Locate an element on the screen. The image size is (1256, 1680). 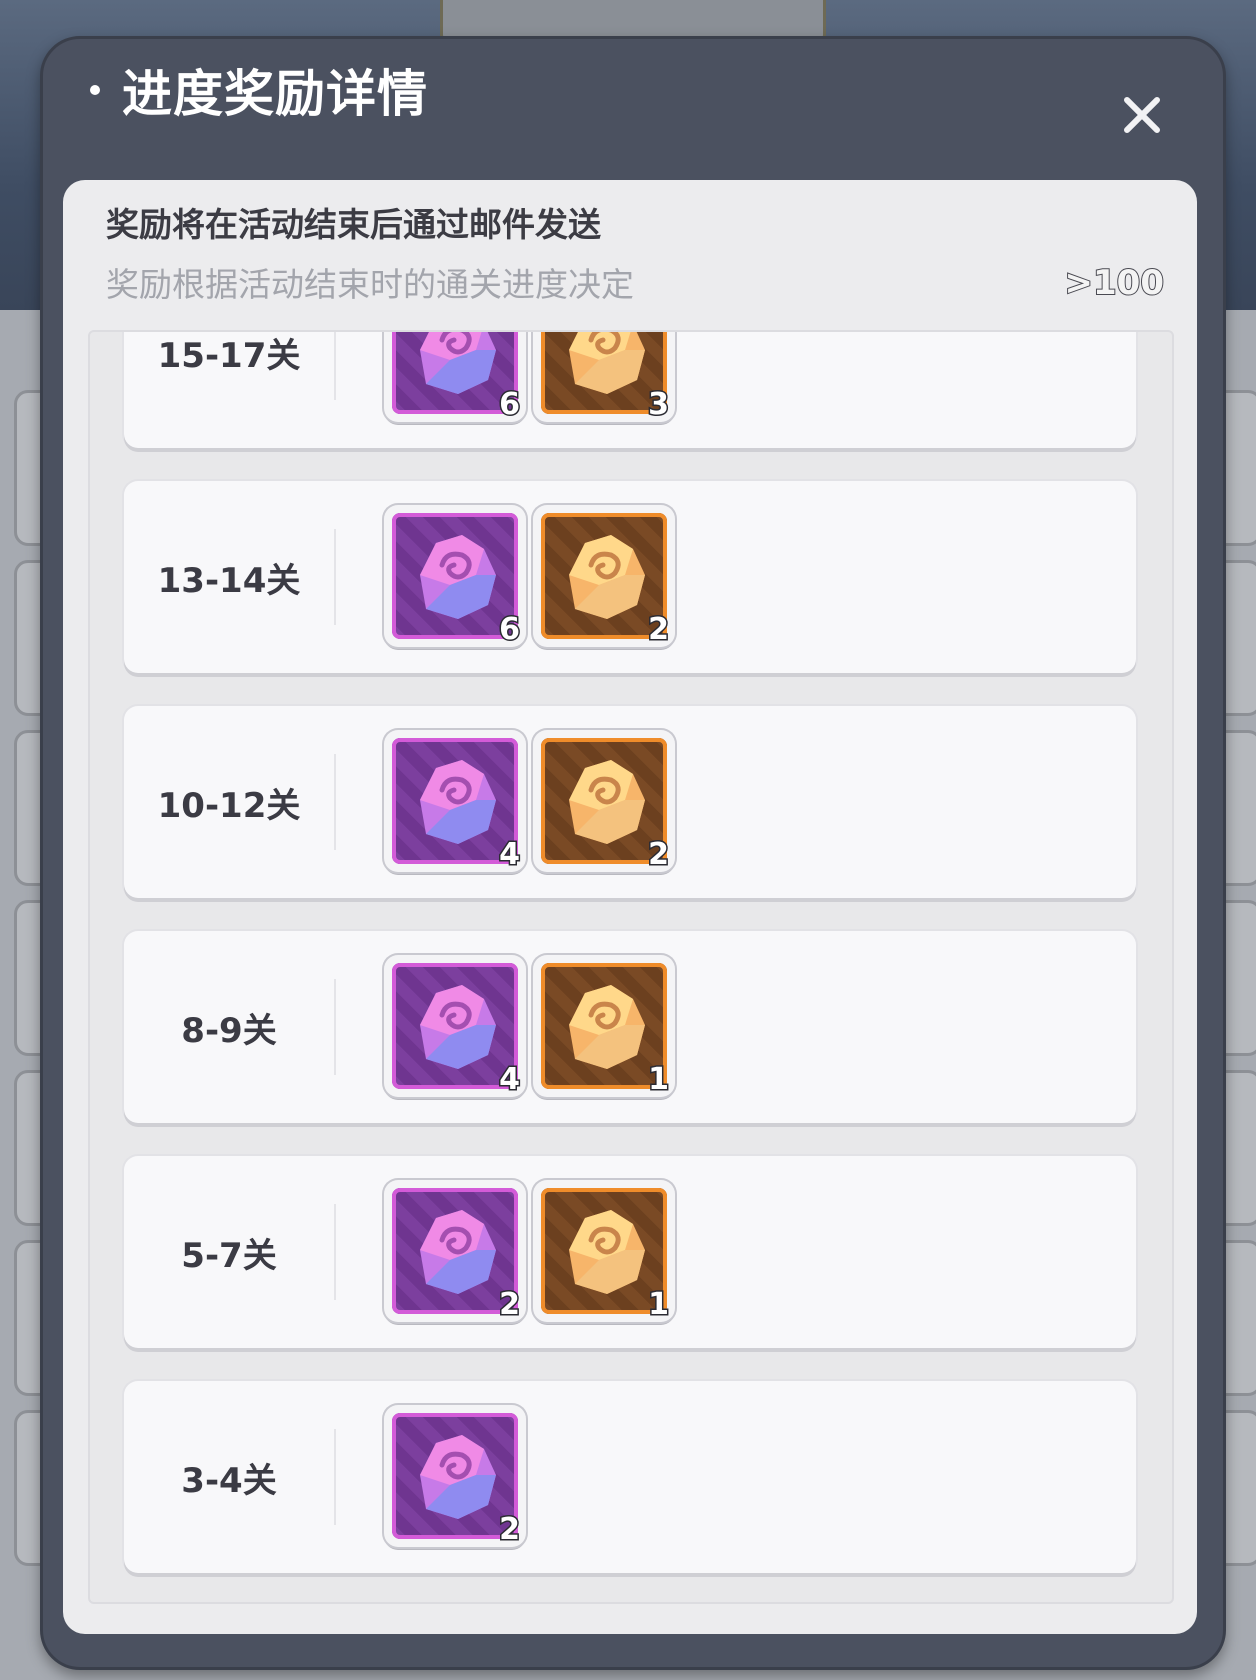
tier-stage-label: 10-12关 is located at coordinates (229, 805).